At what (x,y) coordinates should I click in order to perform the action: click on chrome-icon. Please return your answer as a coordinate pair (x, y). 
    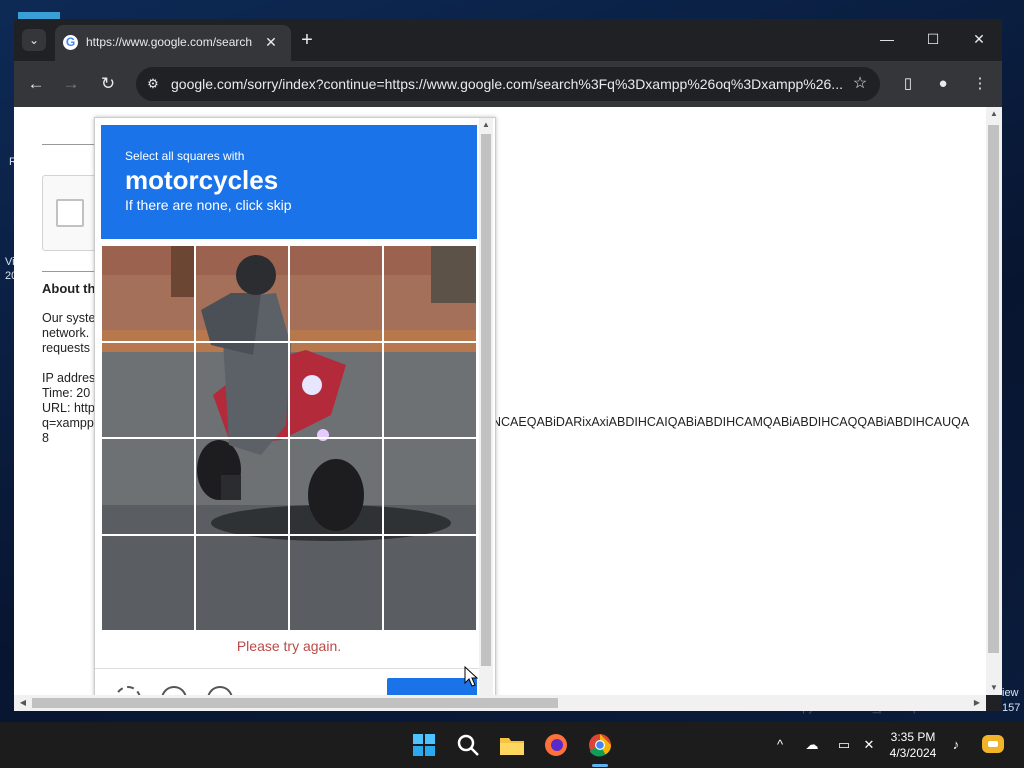
    Looking at the image, I should click on (600, 745).